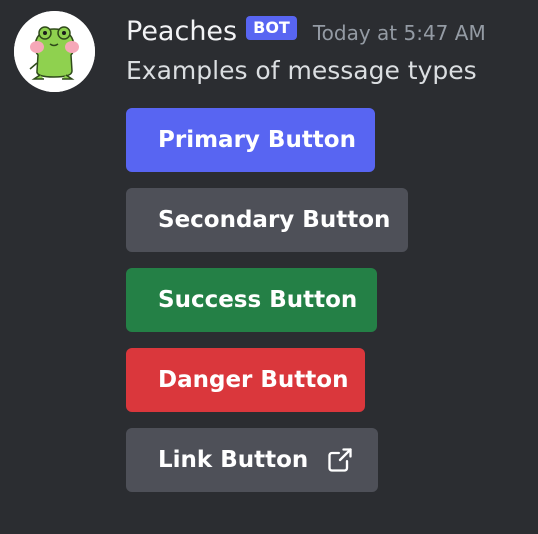 This screenshot has height=534, width=538. What do you see at coordinates (271, 28) in the screenshot?
I see `bot-badge: BOT` at bounding box center [271, 28].